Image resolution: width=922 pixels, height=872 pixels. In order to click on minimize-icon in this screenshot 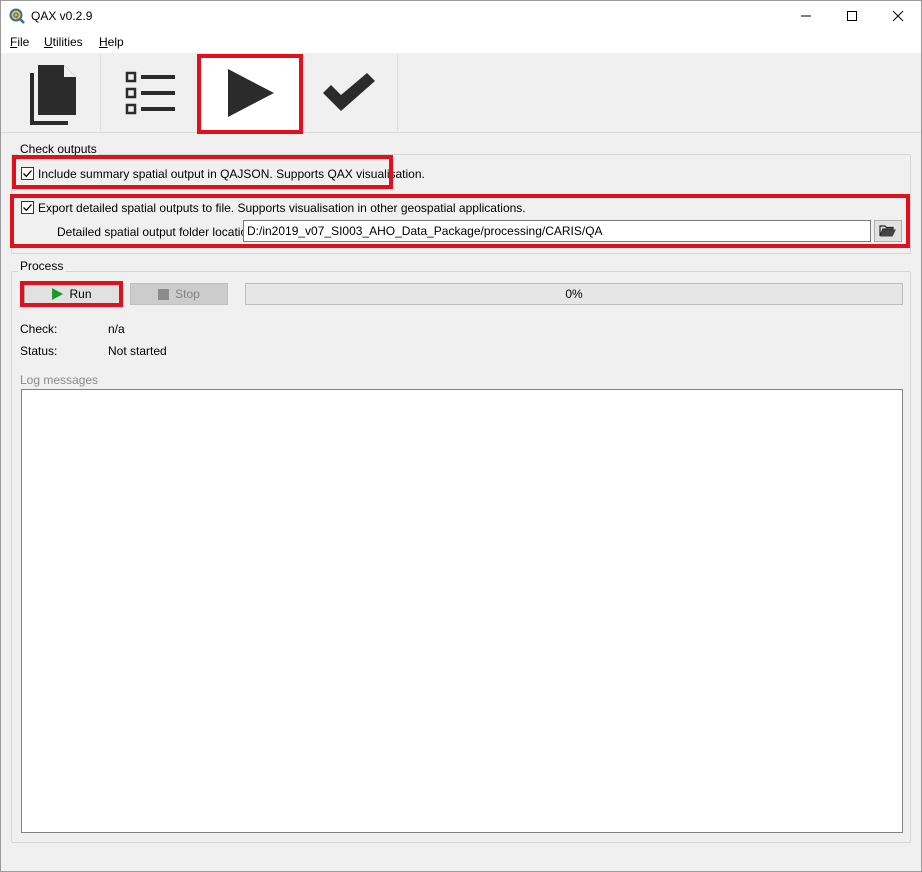, I will do `click(806, 16)`.